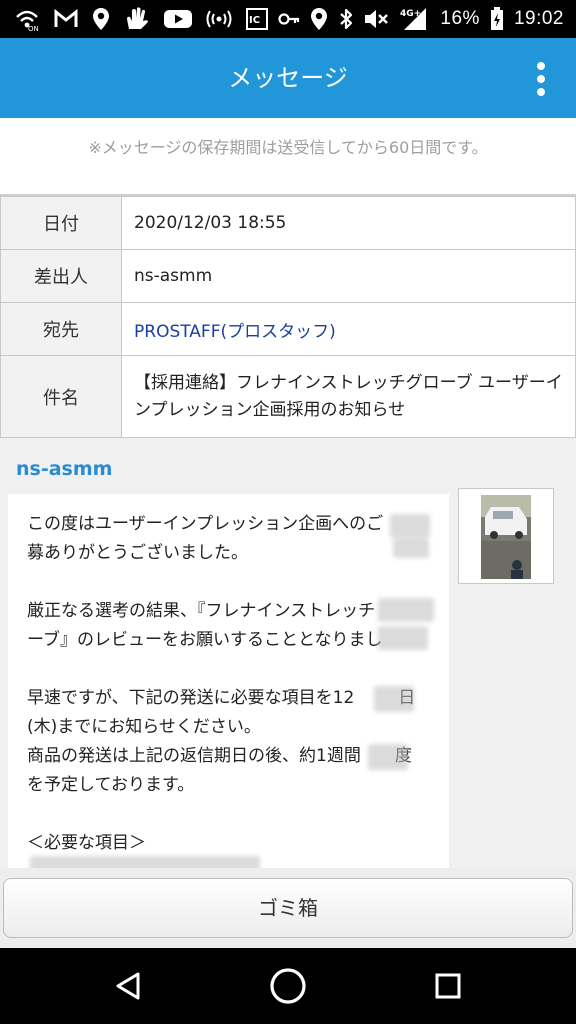 This screenshot has height=1024, width=576. Describe the element at coordinates (410, 14) in the screenshot. I see `svg-text: 4G+` at that location.